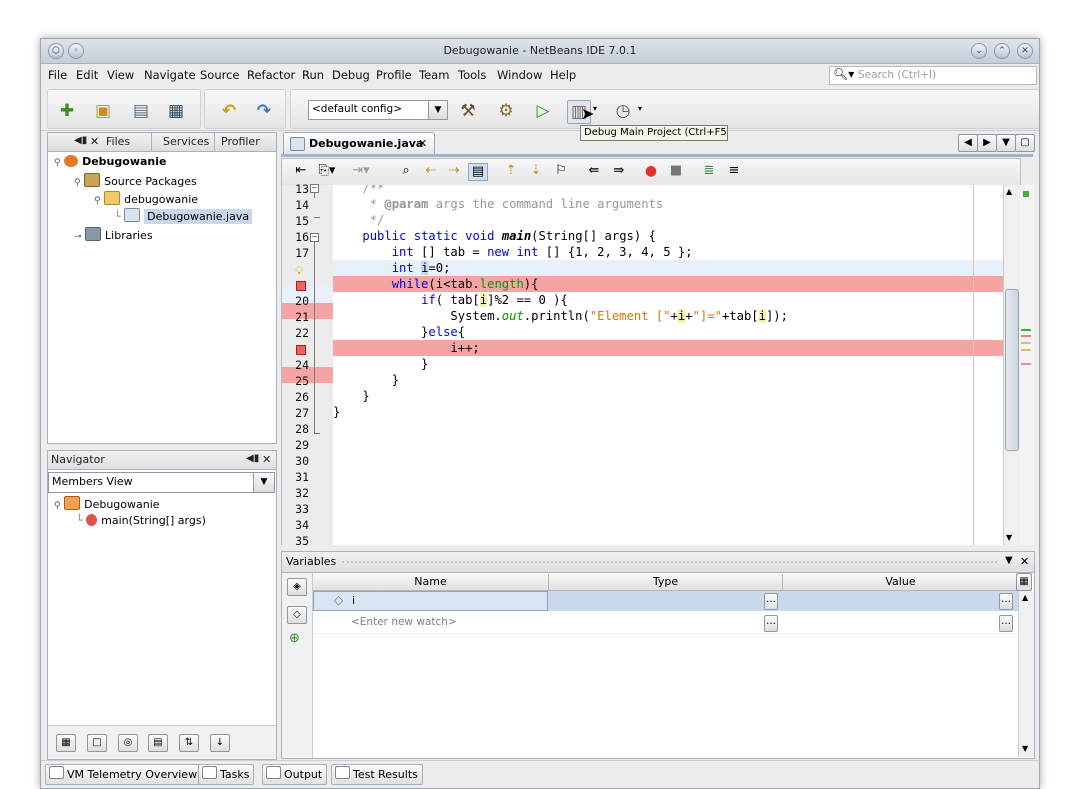 This screenshot has width=1079, height=789. I want to click on menu-window: Window, so click(519, 75).